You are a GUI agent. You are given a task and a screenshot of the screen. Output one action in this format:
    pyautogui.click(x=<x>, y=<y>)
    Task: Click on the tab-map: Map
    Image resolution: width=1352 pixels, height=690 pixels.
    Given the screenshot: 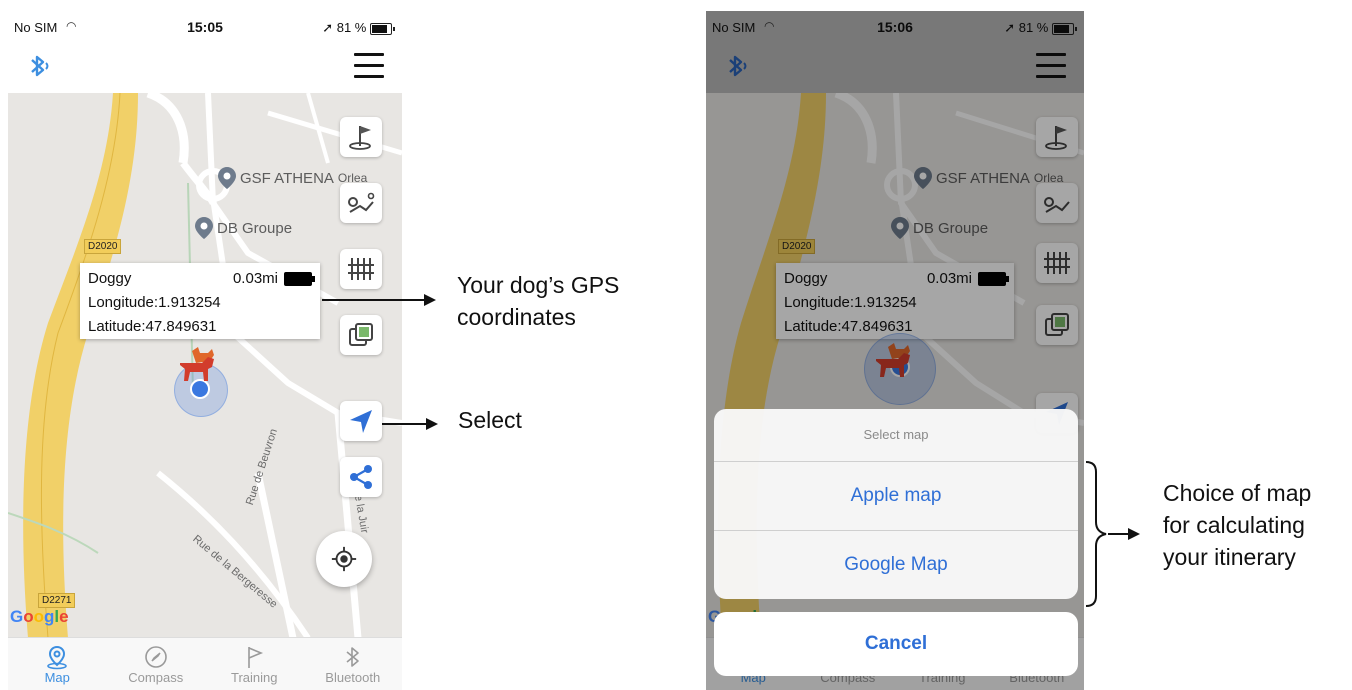 What is the action you would take?
    pyautogui.click(x=57, y=664)
    